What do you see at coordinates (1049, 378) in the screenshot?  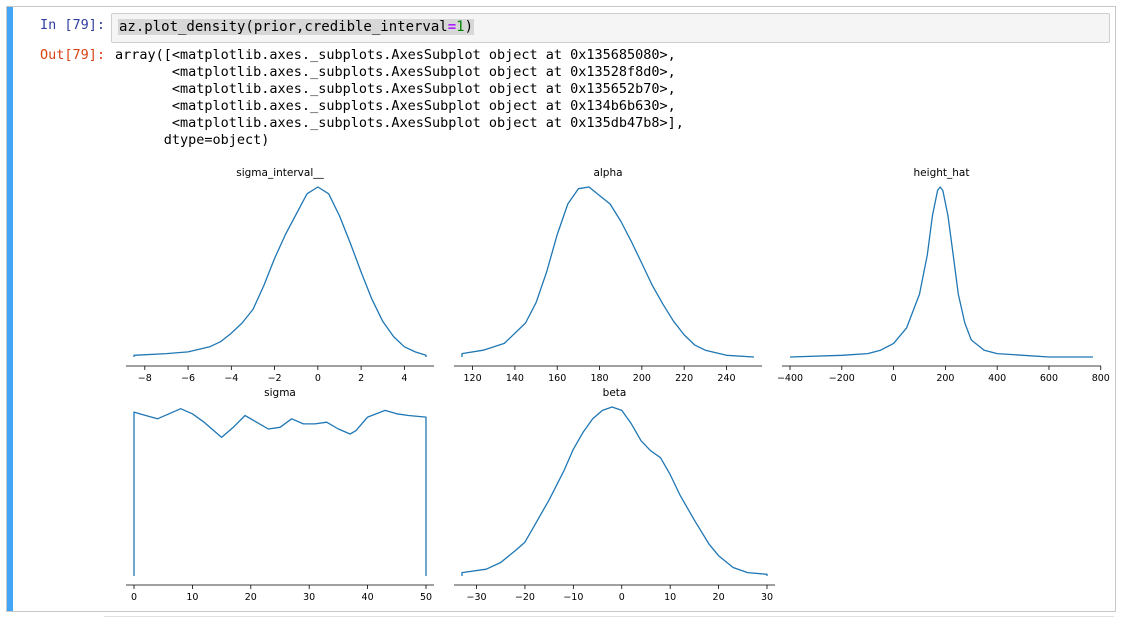 I see `x-tick-label: 600` at bounding box center [1049, 378].